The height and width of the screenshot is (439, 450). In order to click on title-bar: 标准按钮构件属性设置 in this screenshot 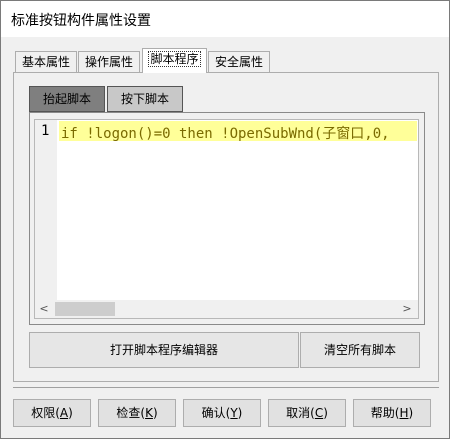, I will do `click(225, 19)`.